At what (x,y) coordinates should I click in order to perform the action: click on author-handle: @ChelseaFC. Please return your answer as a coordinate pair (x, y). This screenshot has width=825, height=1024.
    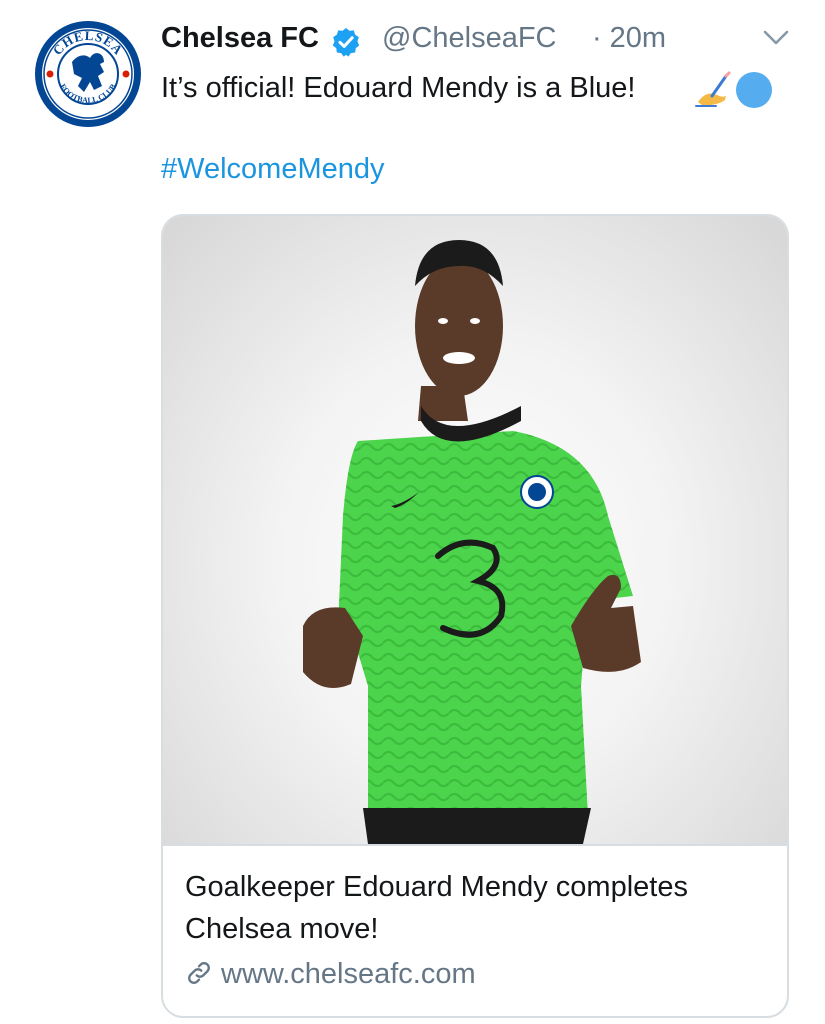
    Looking at the image, I should click on (469, 38).